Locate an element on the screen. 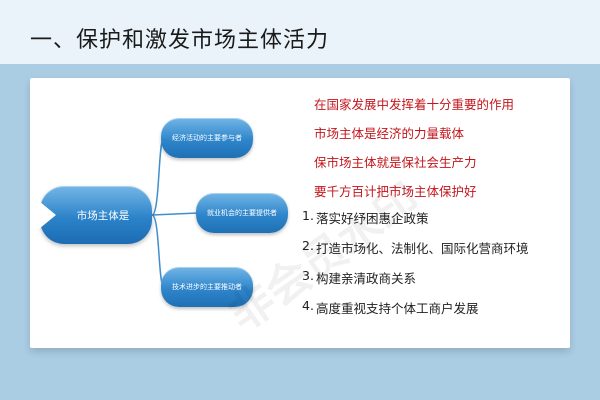 This screenshot has height=400, width=600. page-title: 一、保护和激发市场主体活力 is located at coordinates (180, 40).